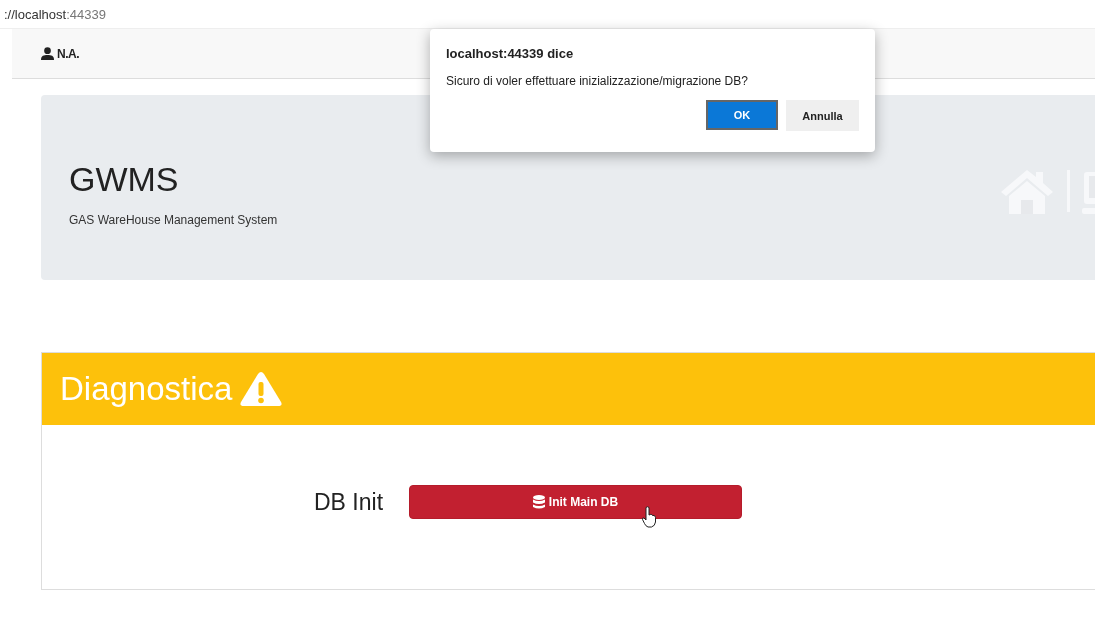 The image size is (1095, 619). Describe the element at coordinates (576, 502) in the screenshot. I see `init-db-button: Init Main DB` at that location.